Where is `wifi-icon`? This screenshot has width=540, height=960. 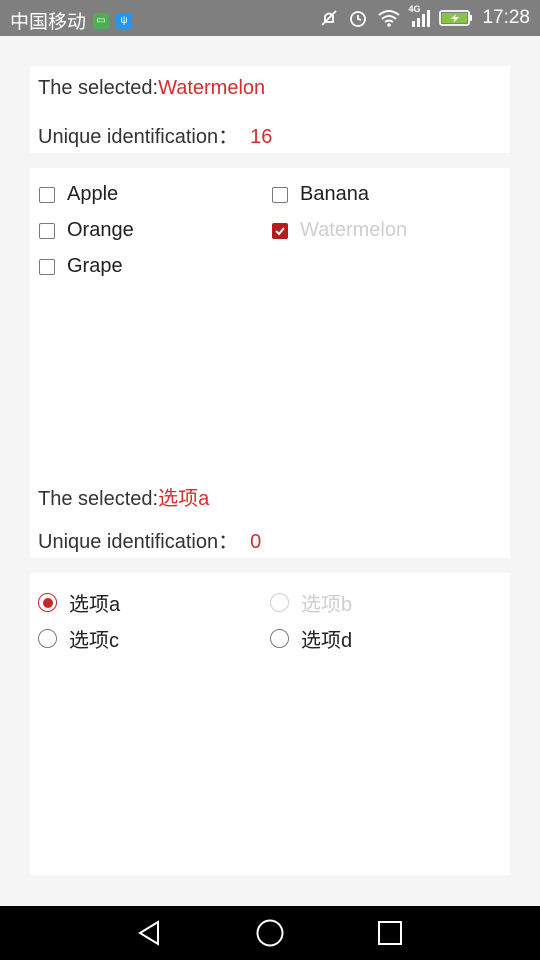
wifi-icon is located at coordinates (389, 18).